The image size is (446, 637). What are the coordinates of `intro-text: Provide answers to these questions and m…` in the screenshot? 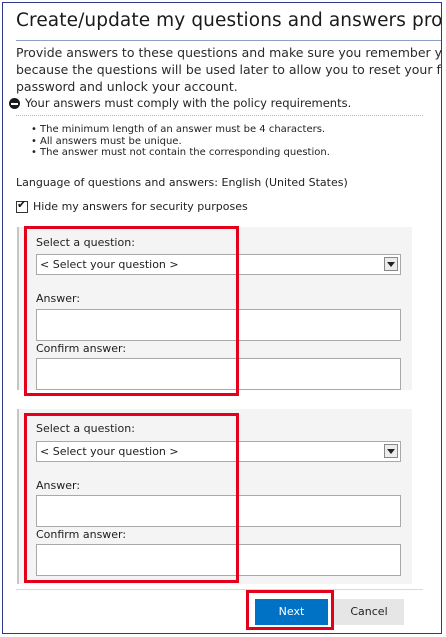 It's located at (229, 69).